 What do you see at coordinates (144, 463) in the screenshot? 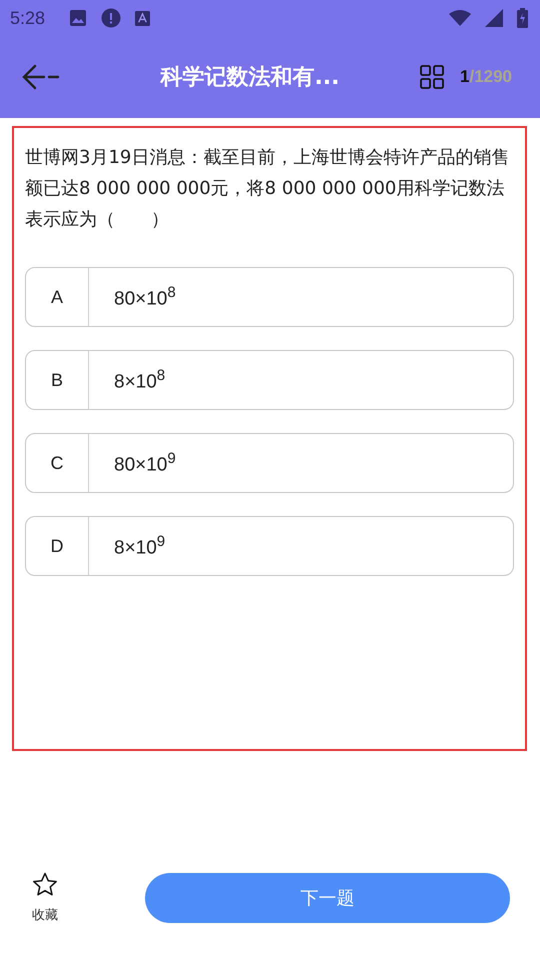
I see `option-text: 80×10$^{9}$` at bounding box center [144, 463].